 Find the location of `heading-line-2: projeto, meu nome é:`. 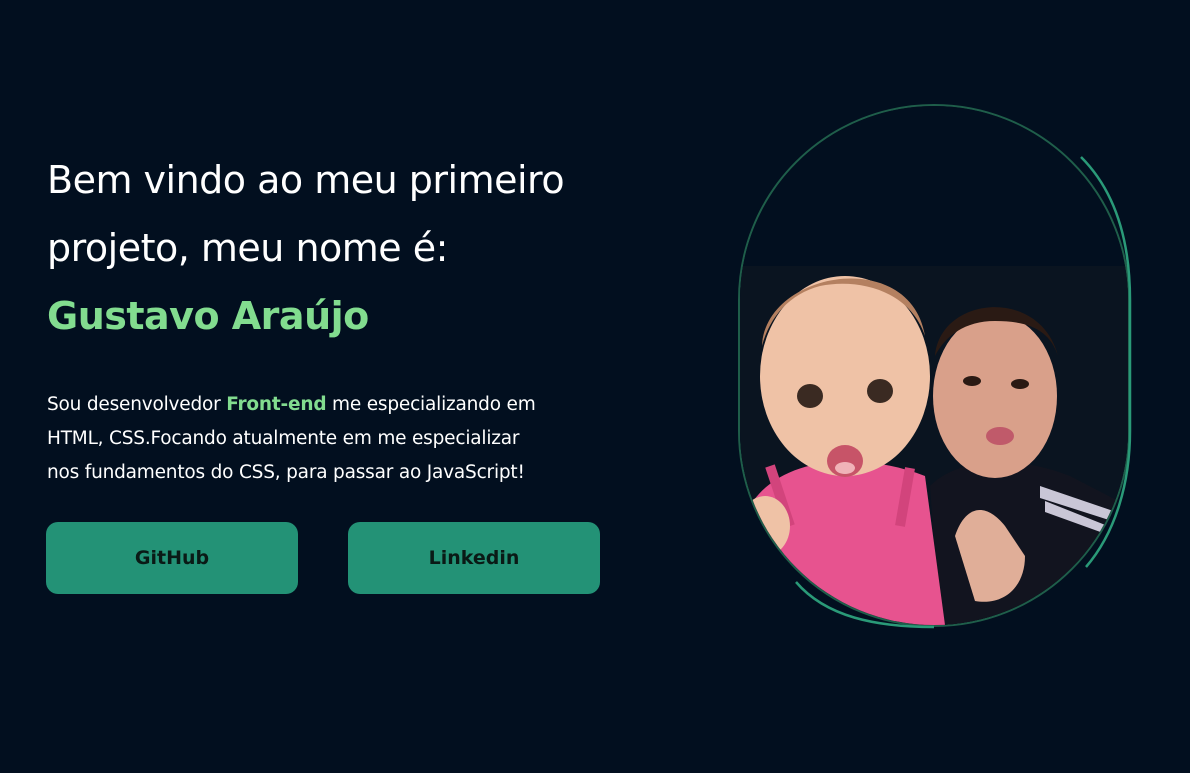

heading-line-2: projeto, meu nome é: is located at coordinates (247, 248).